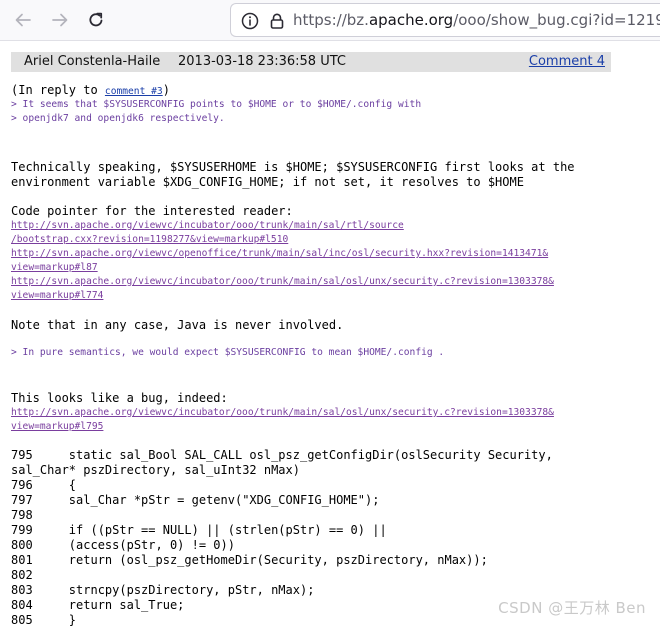 This screenshot has height=630, width=660. I want to click on in-reply-prefix: (In reply to, so click(58, 90).